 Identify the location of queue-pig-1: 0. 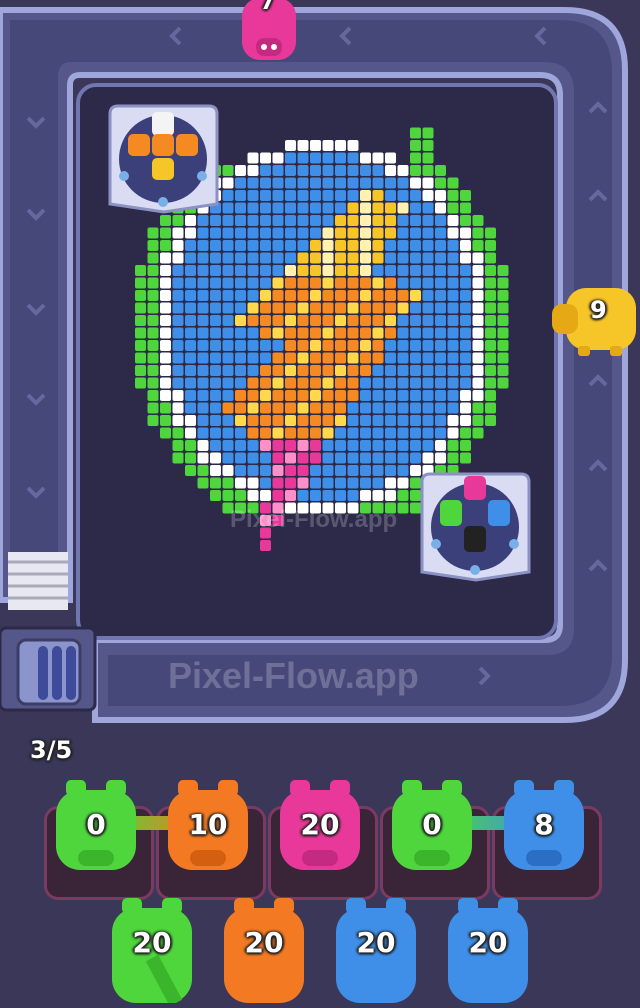
(96, 830).